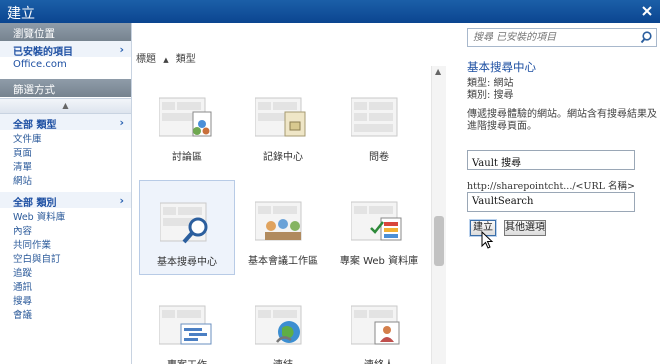  I want to click on projects-web-database-icon, so click(376, 221).